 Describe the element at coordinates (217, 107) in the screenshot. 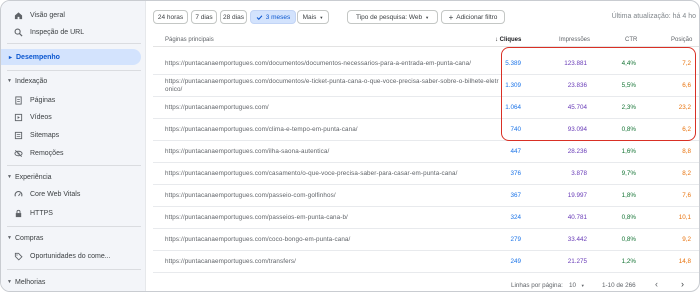

I see `page-url: https://puntacanaemportugues.com/` at that location.